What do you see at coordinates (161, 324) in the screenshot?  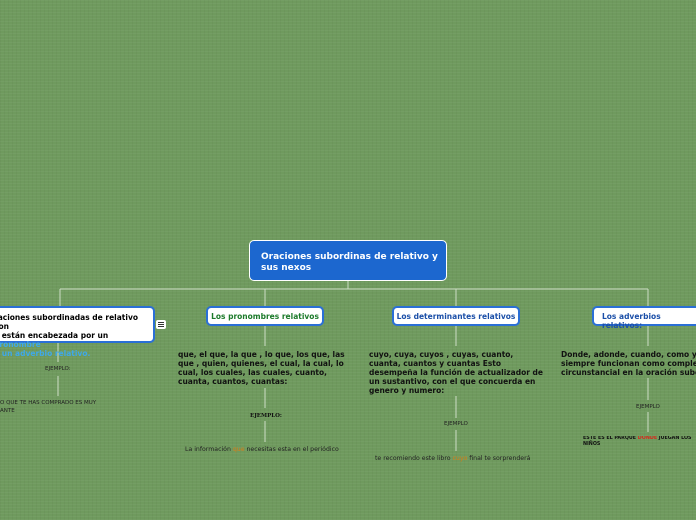 I see `menu-icon` at bounding box center [161, 324].